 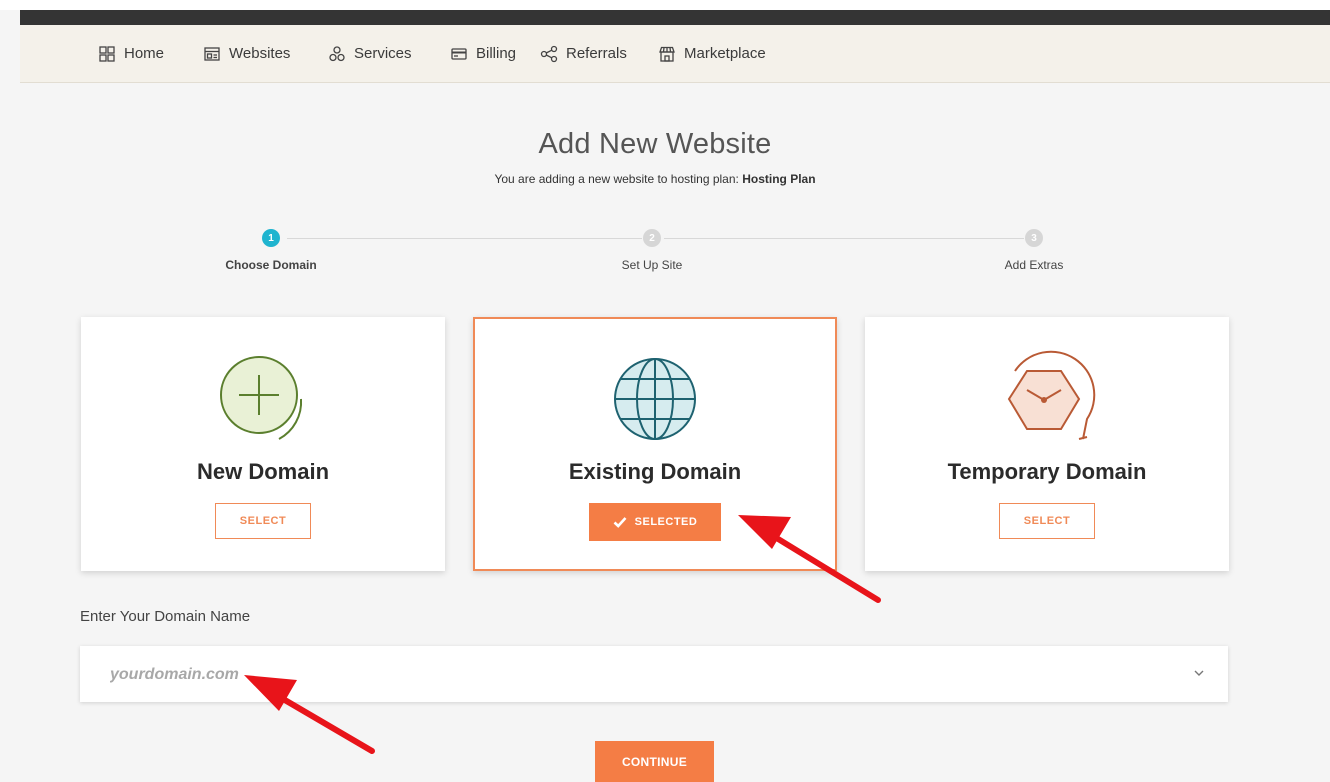 What do you see at coordinates (1034, 238) in the screenshot?
I see `step-3-indicator: 3` at bounding box center [1034, 238].